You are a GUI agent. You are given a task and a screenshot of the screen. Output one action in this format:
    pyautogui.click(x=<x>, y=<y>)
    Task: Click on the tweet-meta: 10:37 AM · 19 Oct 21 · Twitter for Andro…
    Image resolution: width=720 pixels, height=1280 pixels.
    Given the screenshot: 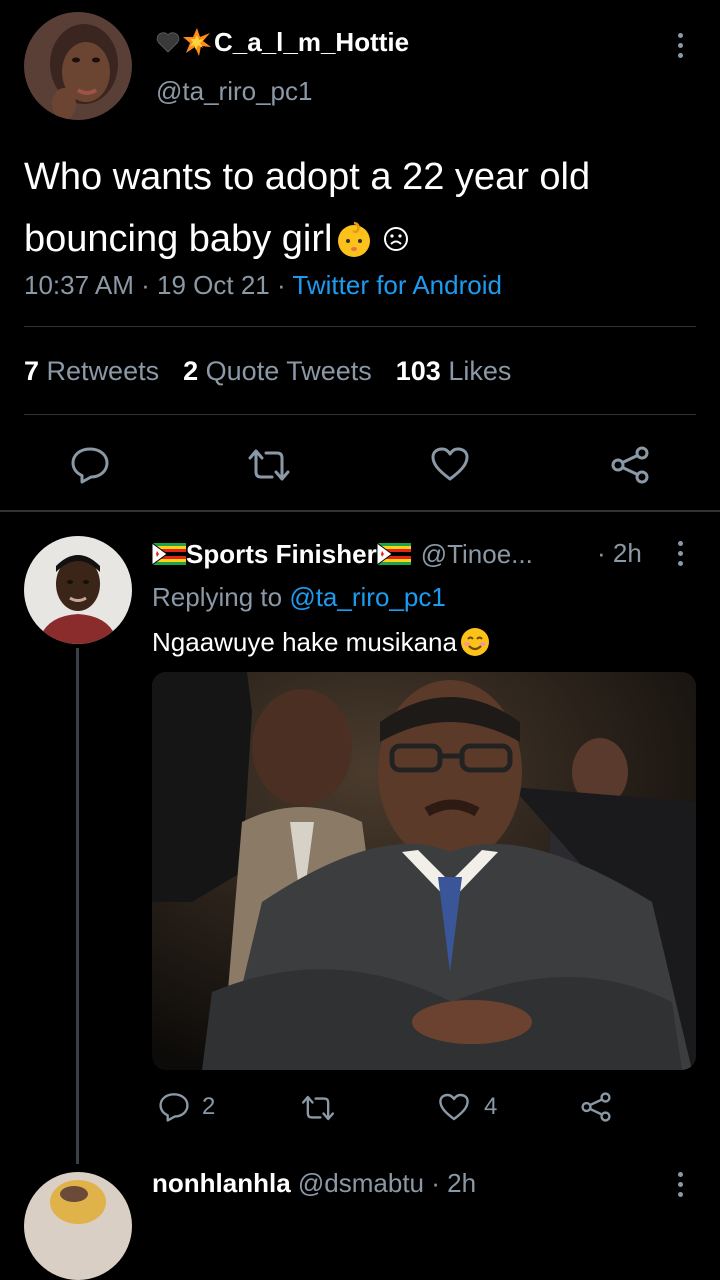 What is the action you would take?
    pyautogui.click(x=263, y=285)
    